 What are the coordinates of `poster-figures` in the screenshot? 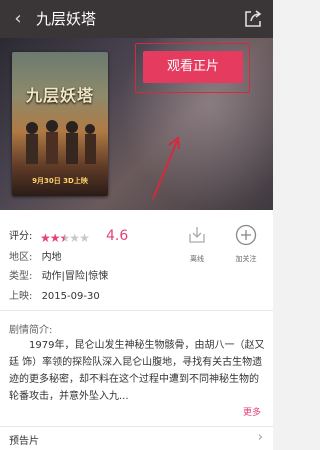 It's located at (61, 142).